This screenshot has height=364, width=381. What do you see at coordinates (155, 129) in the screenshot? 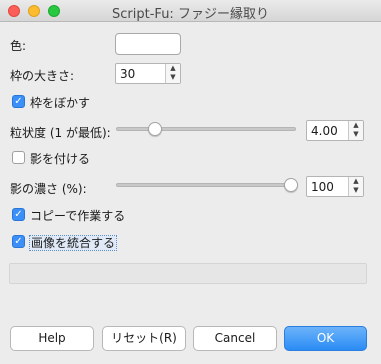
I see `granularity-slider-handle` at bounding box center [155, 129].